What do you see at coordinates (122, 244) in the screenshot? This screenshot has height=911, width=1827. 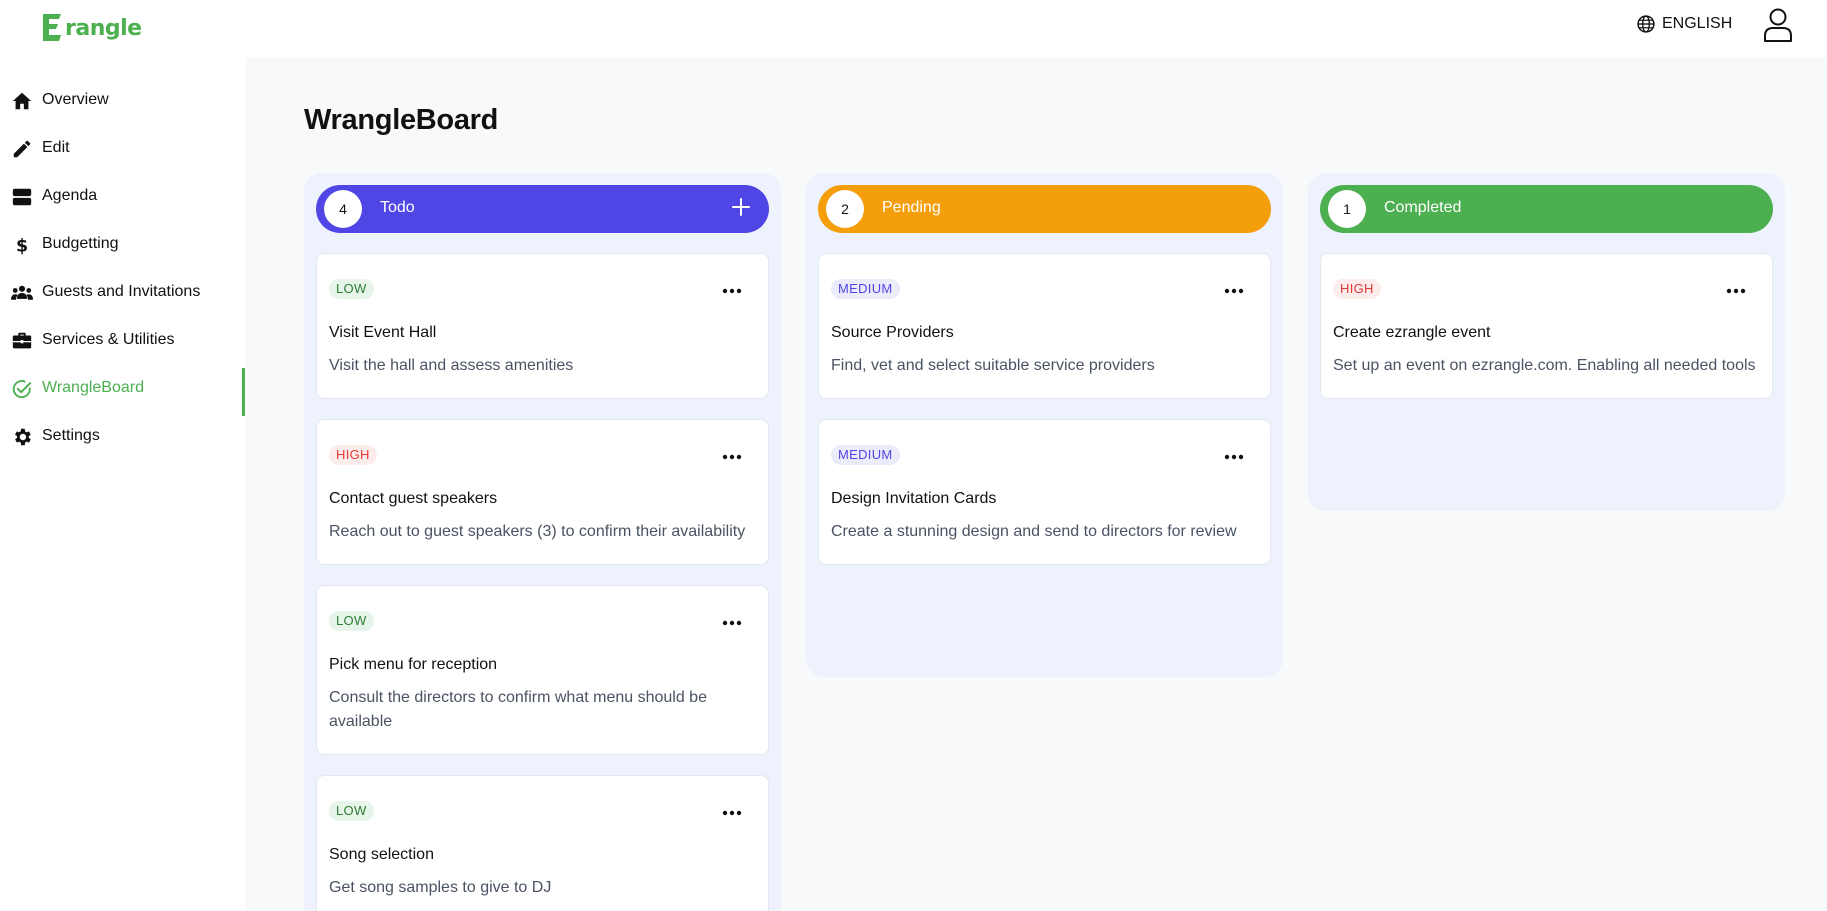 I see `sidebar-item-budgetting: $ Budgetting` at bounding box center [122, 244].